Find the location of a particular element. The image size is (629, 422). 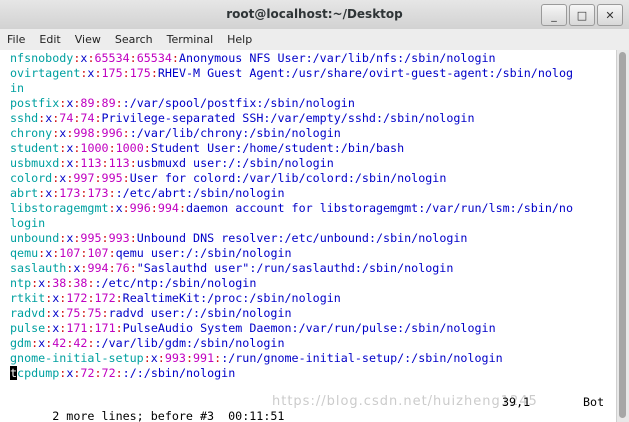

text-cursor: t is located at coordinates (14, 373).